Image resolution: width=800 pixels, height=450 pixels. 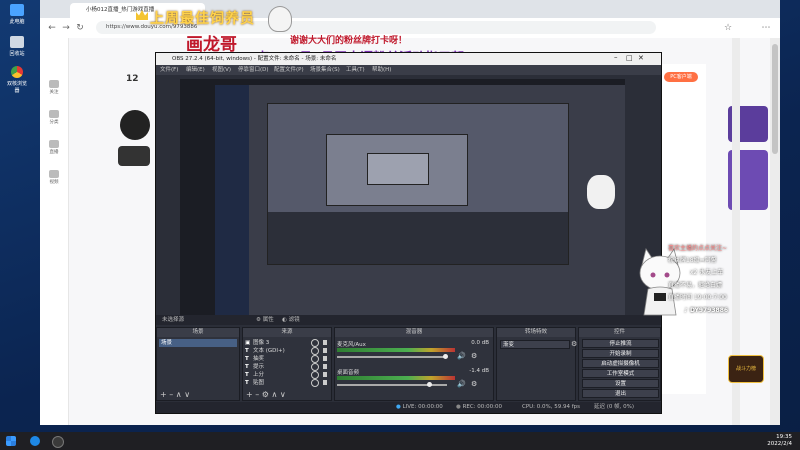 I want to click on left-nav-item-live: 直播, so click(x=54, y=147).